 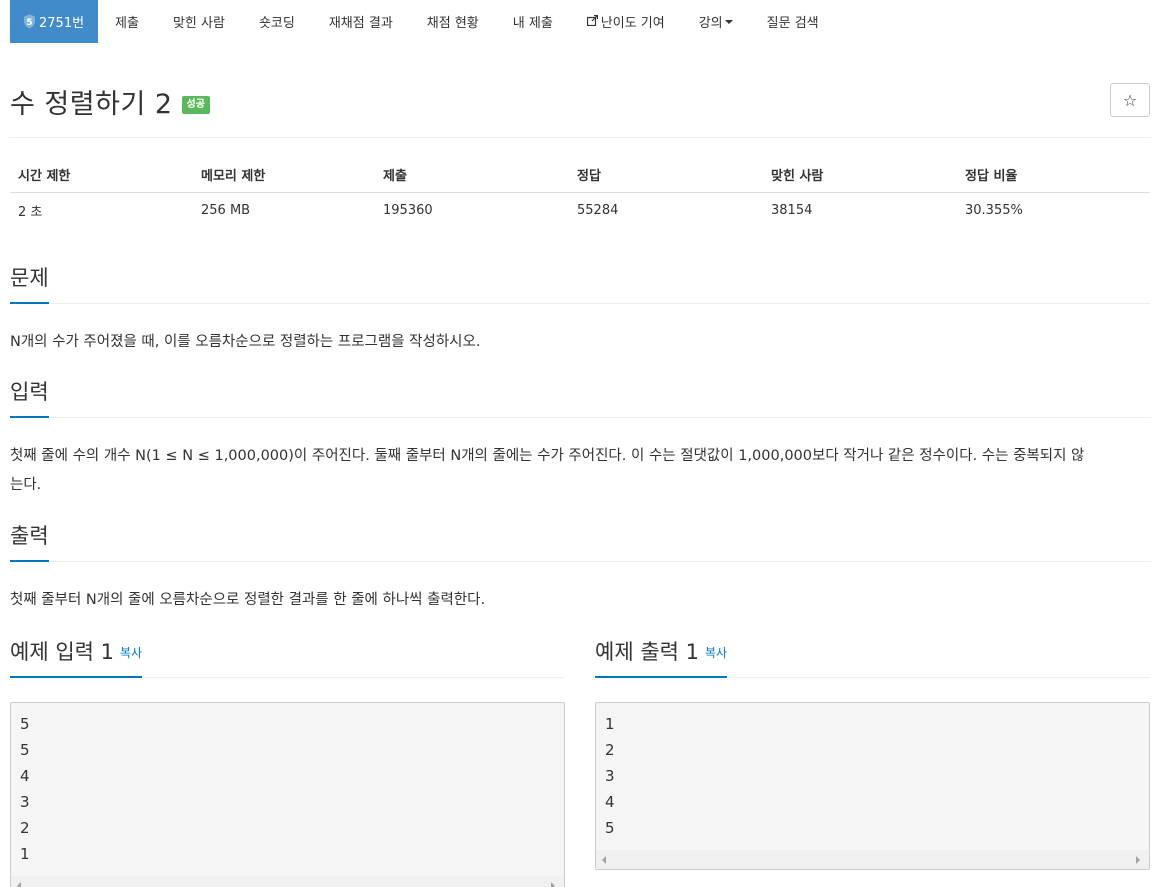 I want to click on tab-problem-label: 2751번, so click(x=62, y=23).